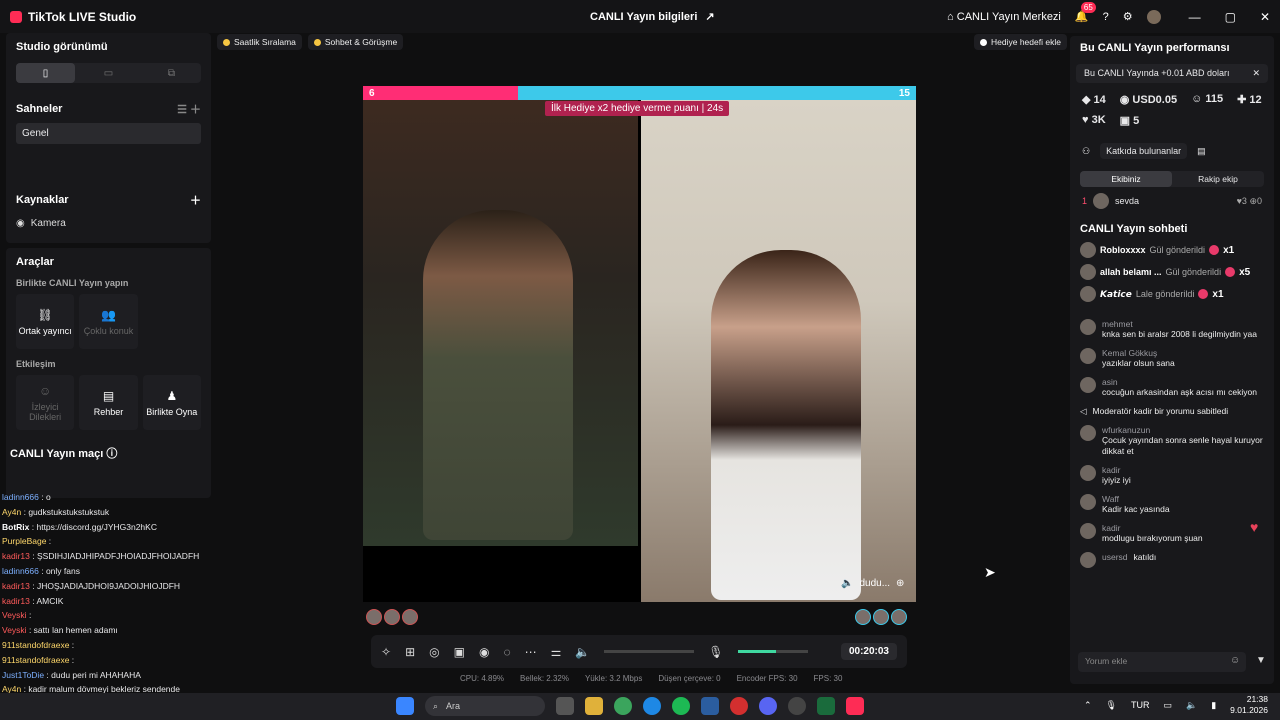  What do you see at coordinates (1218, 179) in the screenshot?
I see `tab-rival-team: Rakip ekip` at bounding box center [1218, 179].